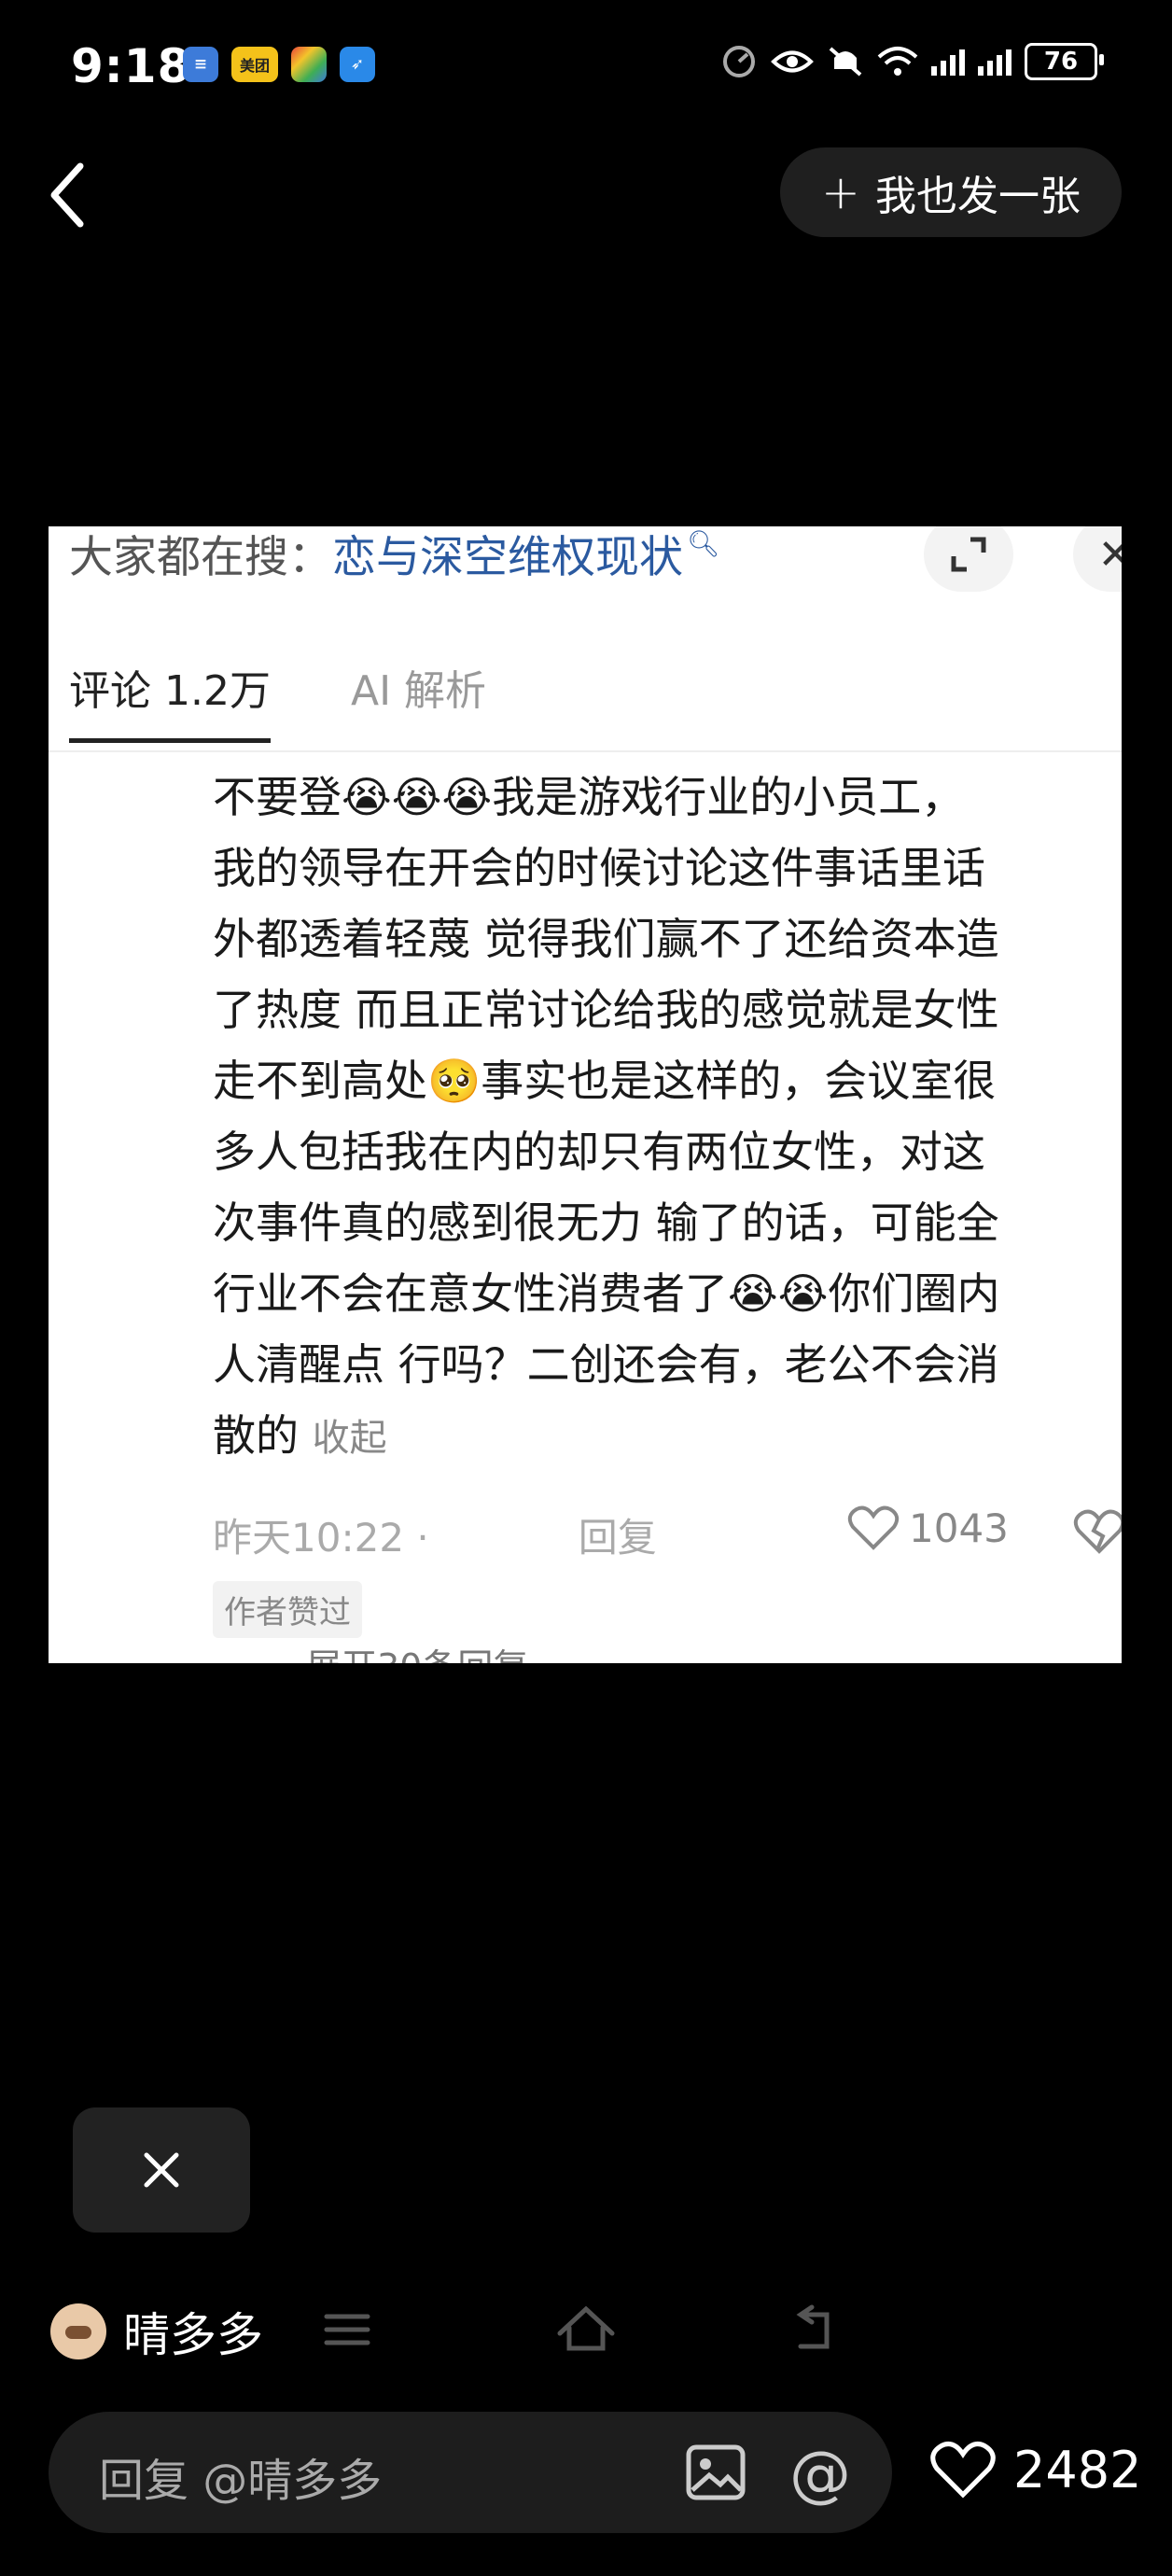 The height and width of the screenshot is (2576, 1172). What do you see at coordinates (703, 543) in the screenshot?
I see `search-icon: 🔍︎` at bounding box center [703, 543].